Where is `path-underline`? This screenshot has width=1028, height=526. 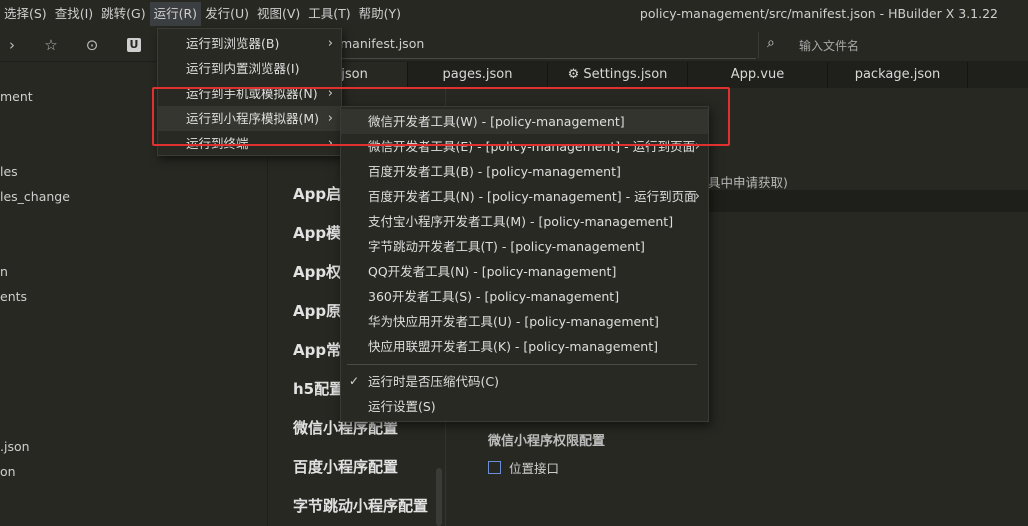
path-underline is located at coordinates (546, 58).